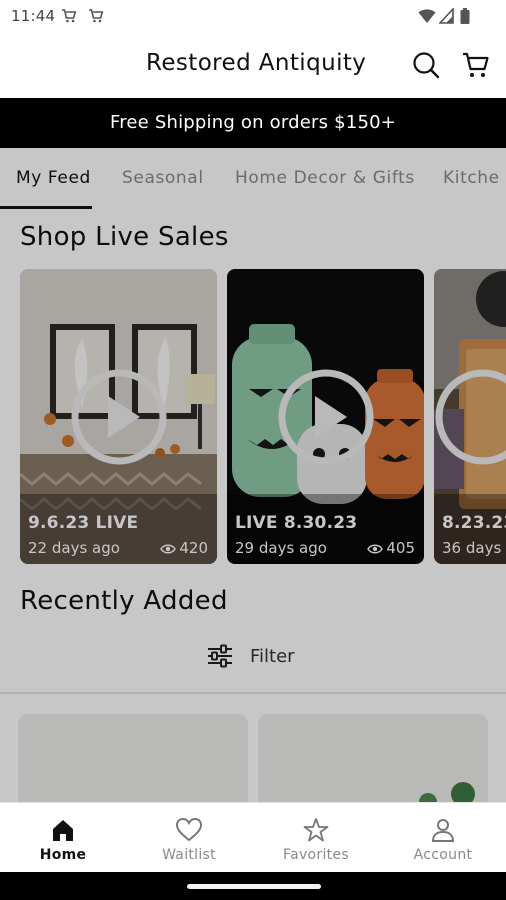 The image size is (506, 900). I want to click on sliders-icon, so click(220, 656).